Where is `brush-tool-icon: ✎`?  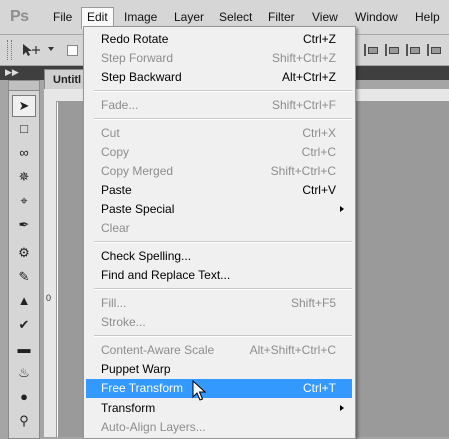 brush-tool-icon: ✎ is located at coordinates (24, 277).